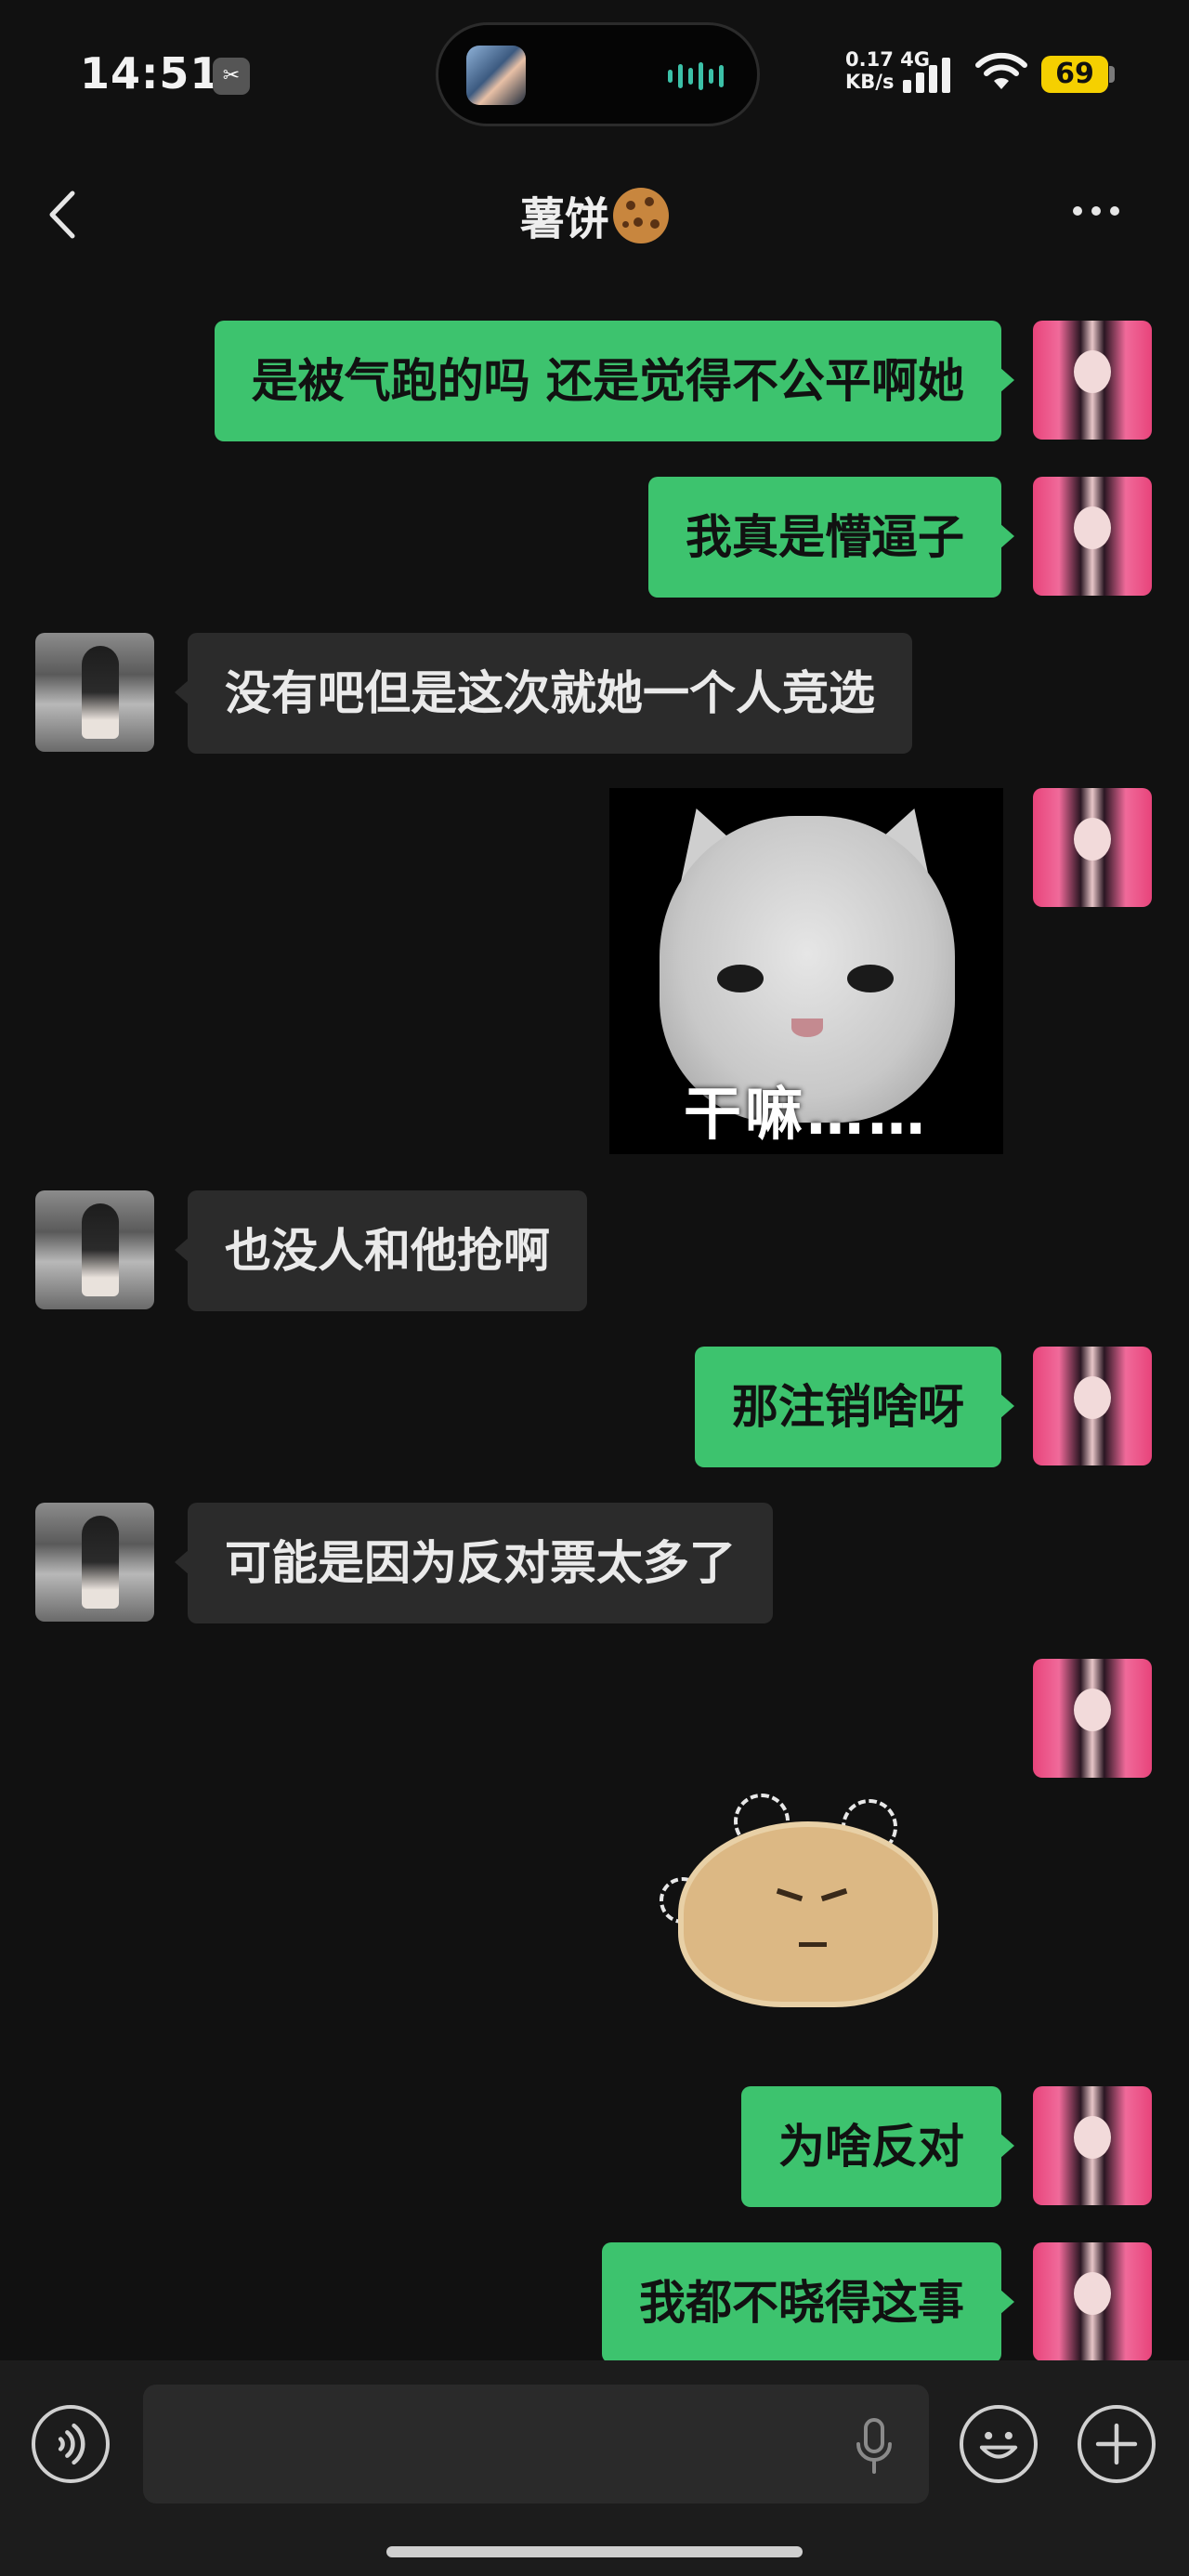  What do you see at coordinates (696, 76) in the screenshot?
I see `audio-wave-icon` at bounding box center [696, 76].